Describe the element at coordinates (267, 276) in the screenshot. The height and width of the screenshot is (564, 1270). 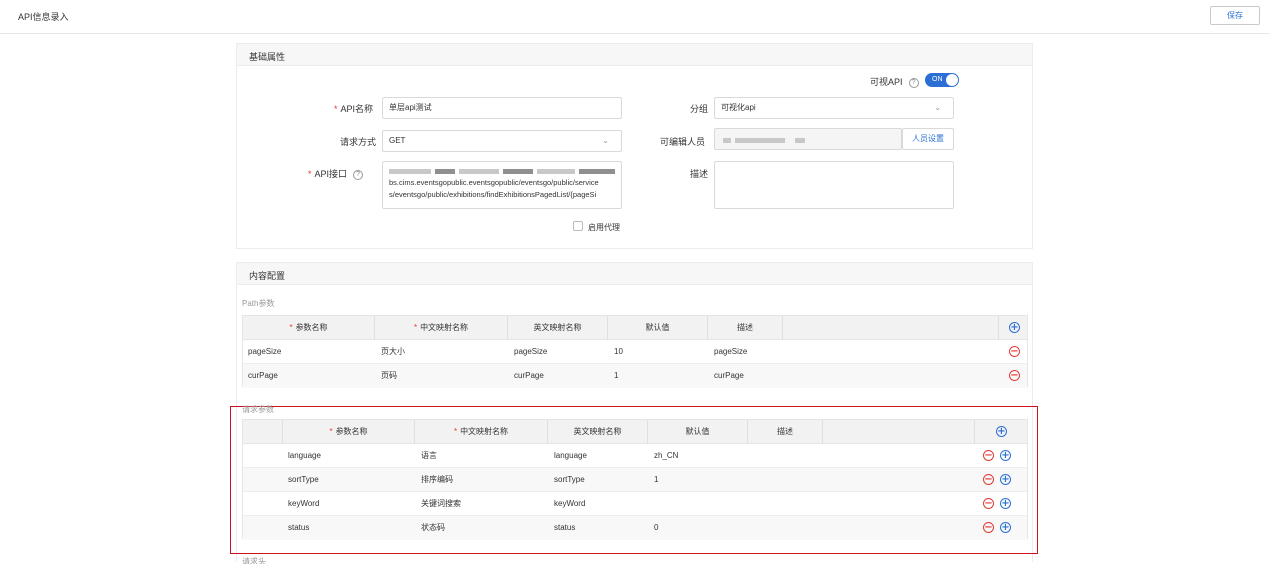
I see `content-config-title: 内容配置` at that location.